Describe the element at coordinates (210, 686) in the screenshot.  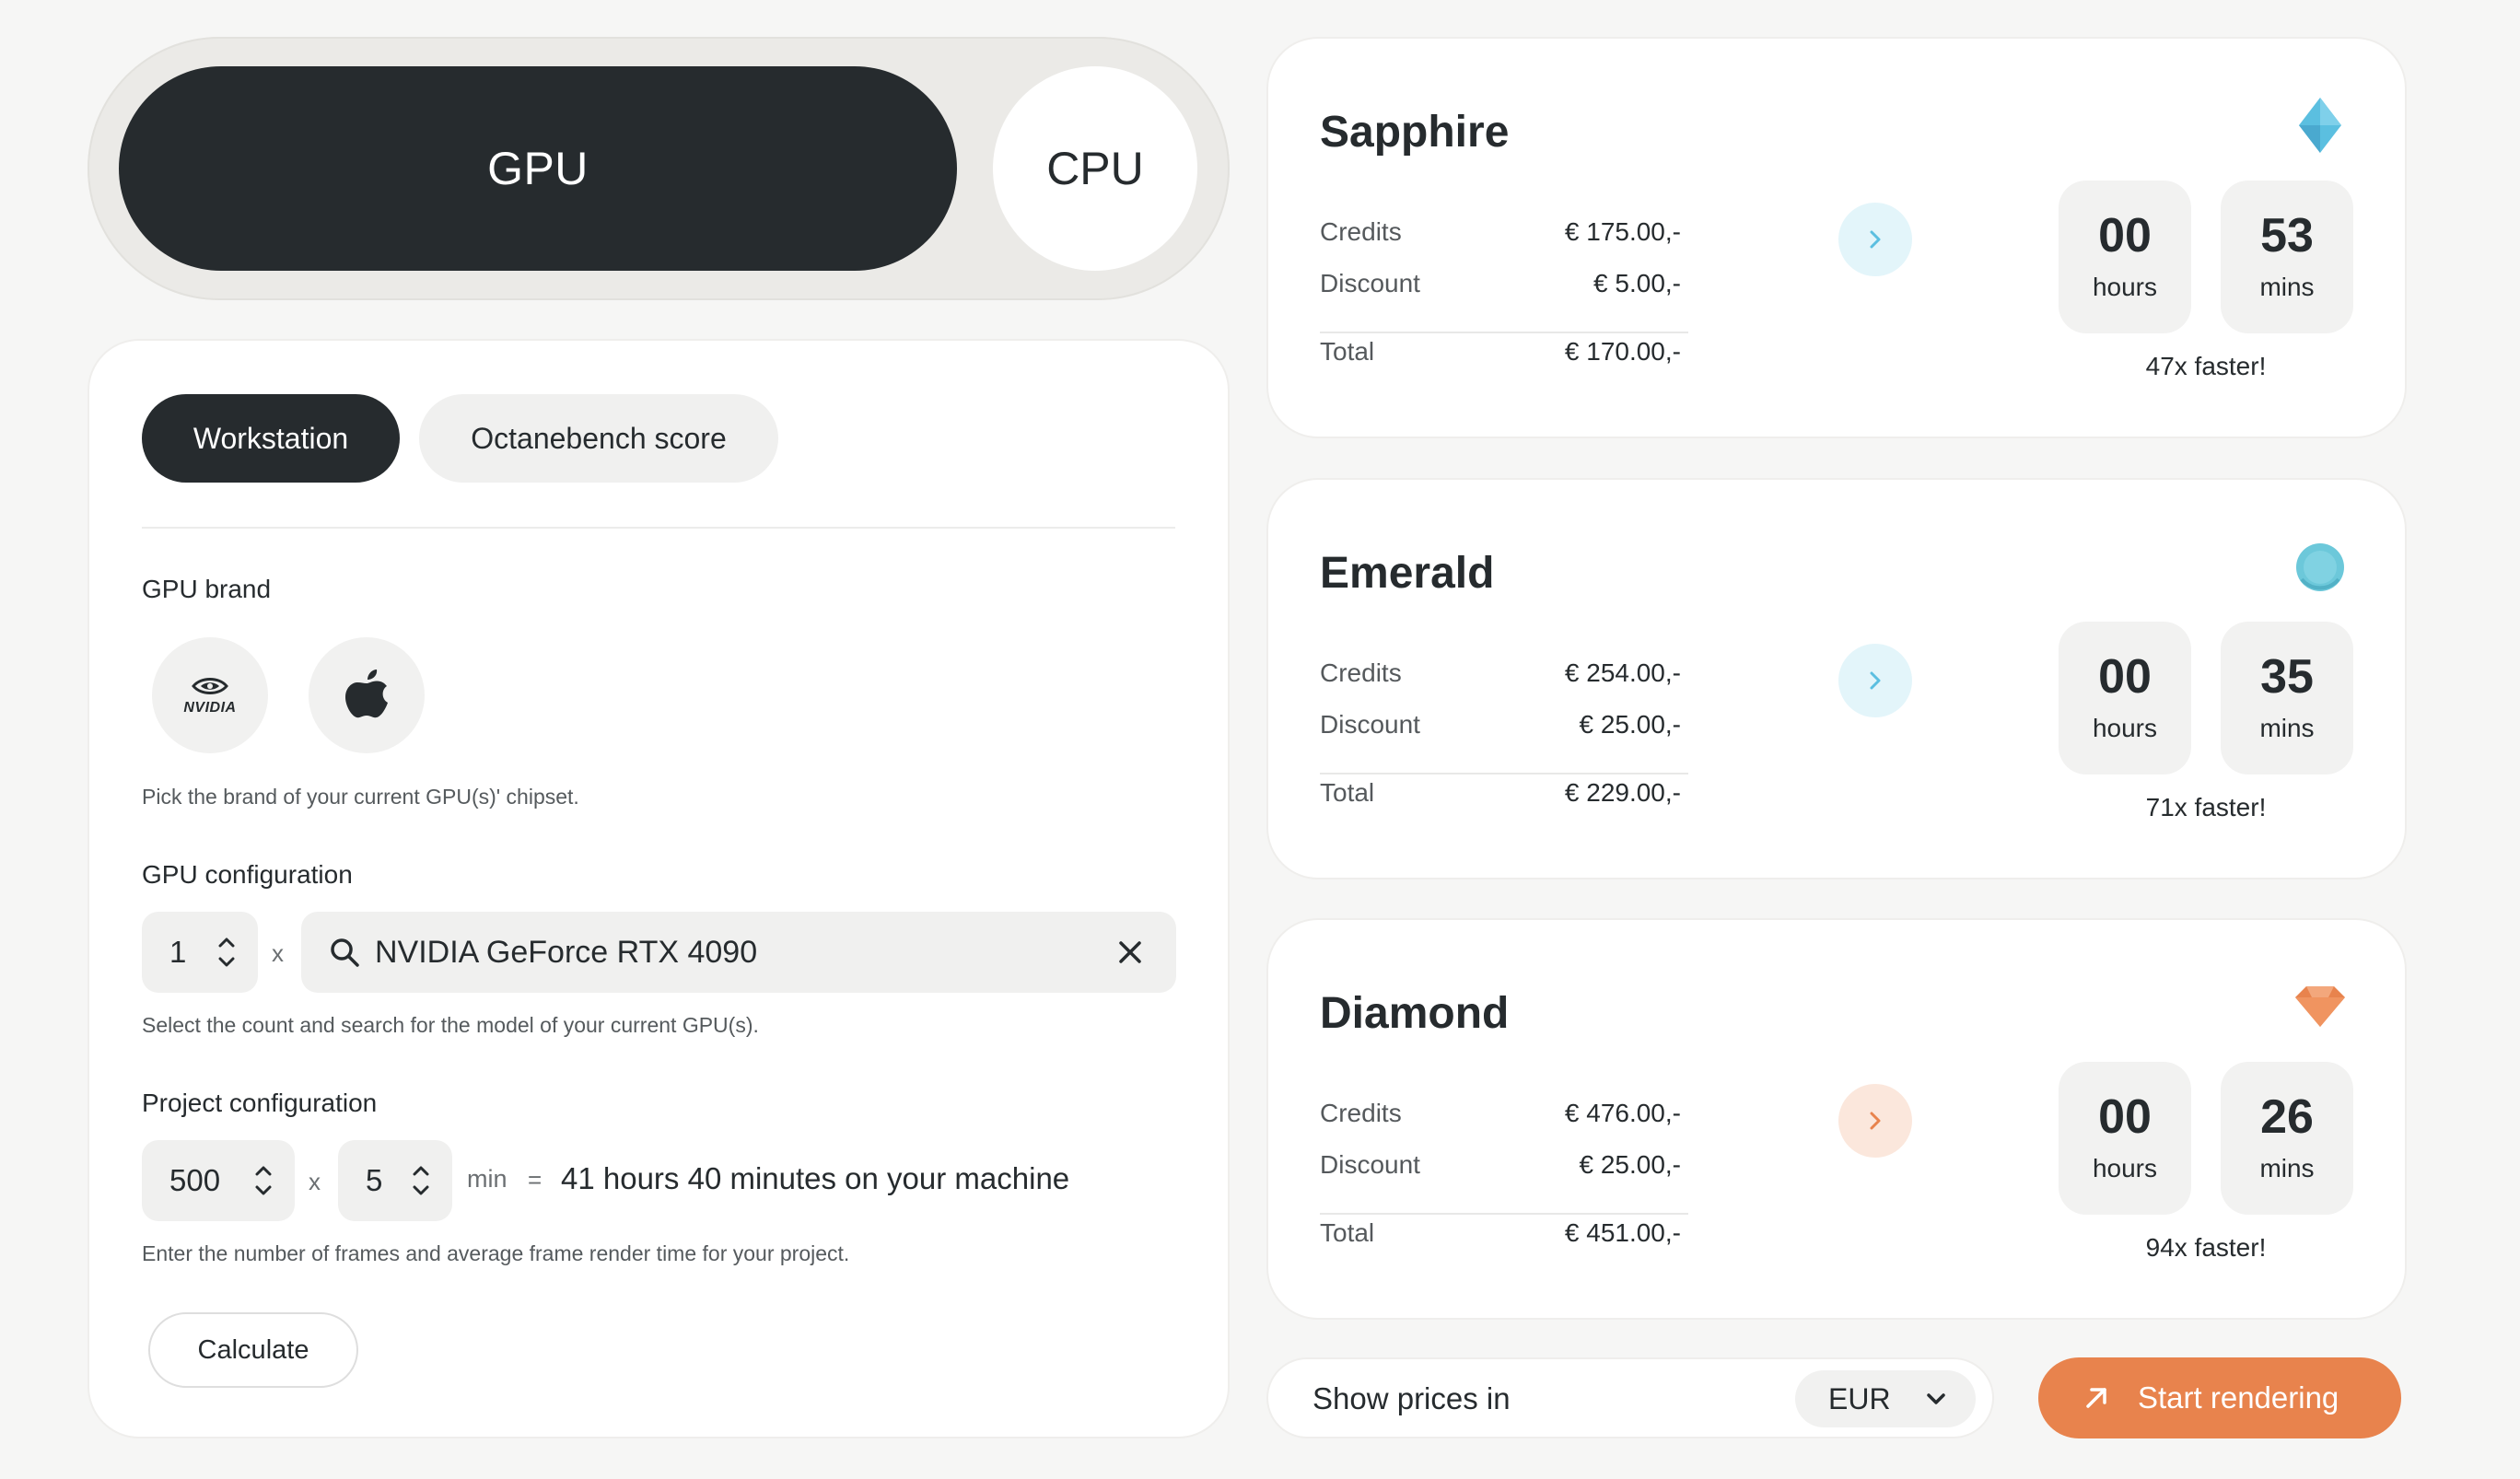
I see `nvidia-logo-icon` at that location.